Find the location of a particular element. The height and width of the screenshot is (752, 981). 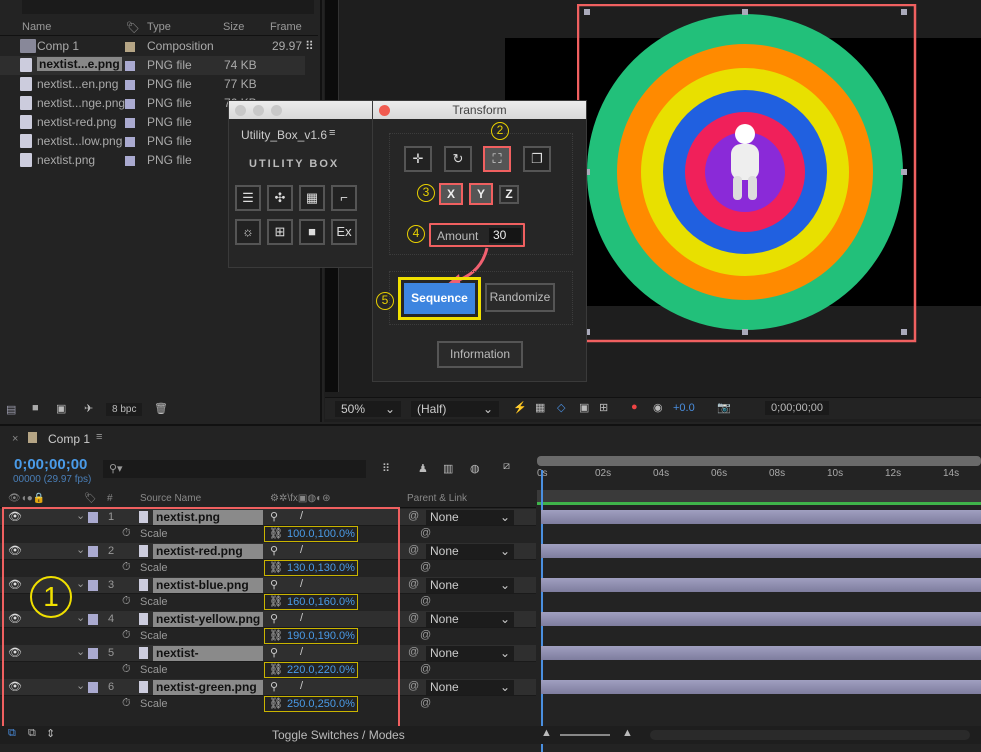

resolution-dropdown: (Half) ⌄ is located at coordinates (455, 409).